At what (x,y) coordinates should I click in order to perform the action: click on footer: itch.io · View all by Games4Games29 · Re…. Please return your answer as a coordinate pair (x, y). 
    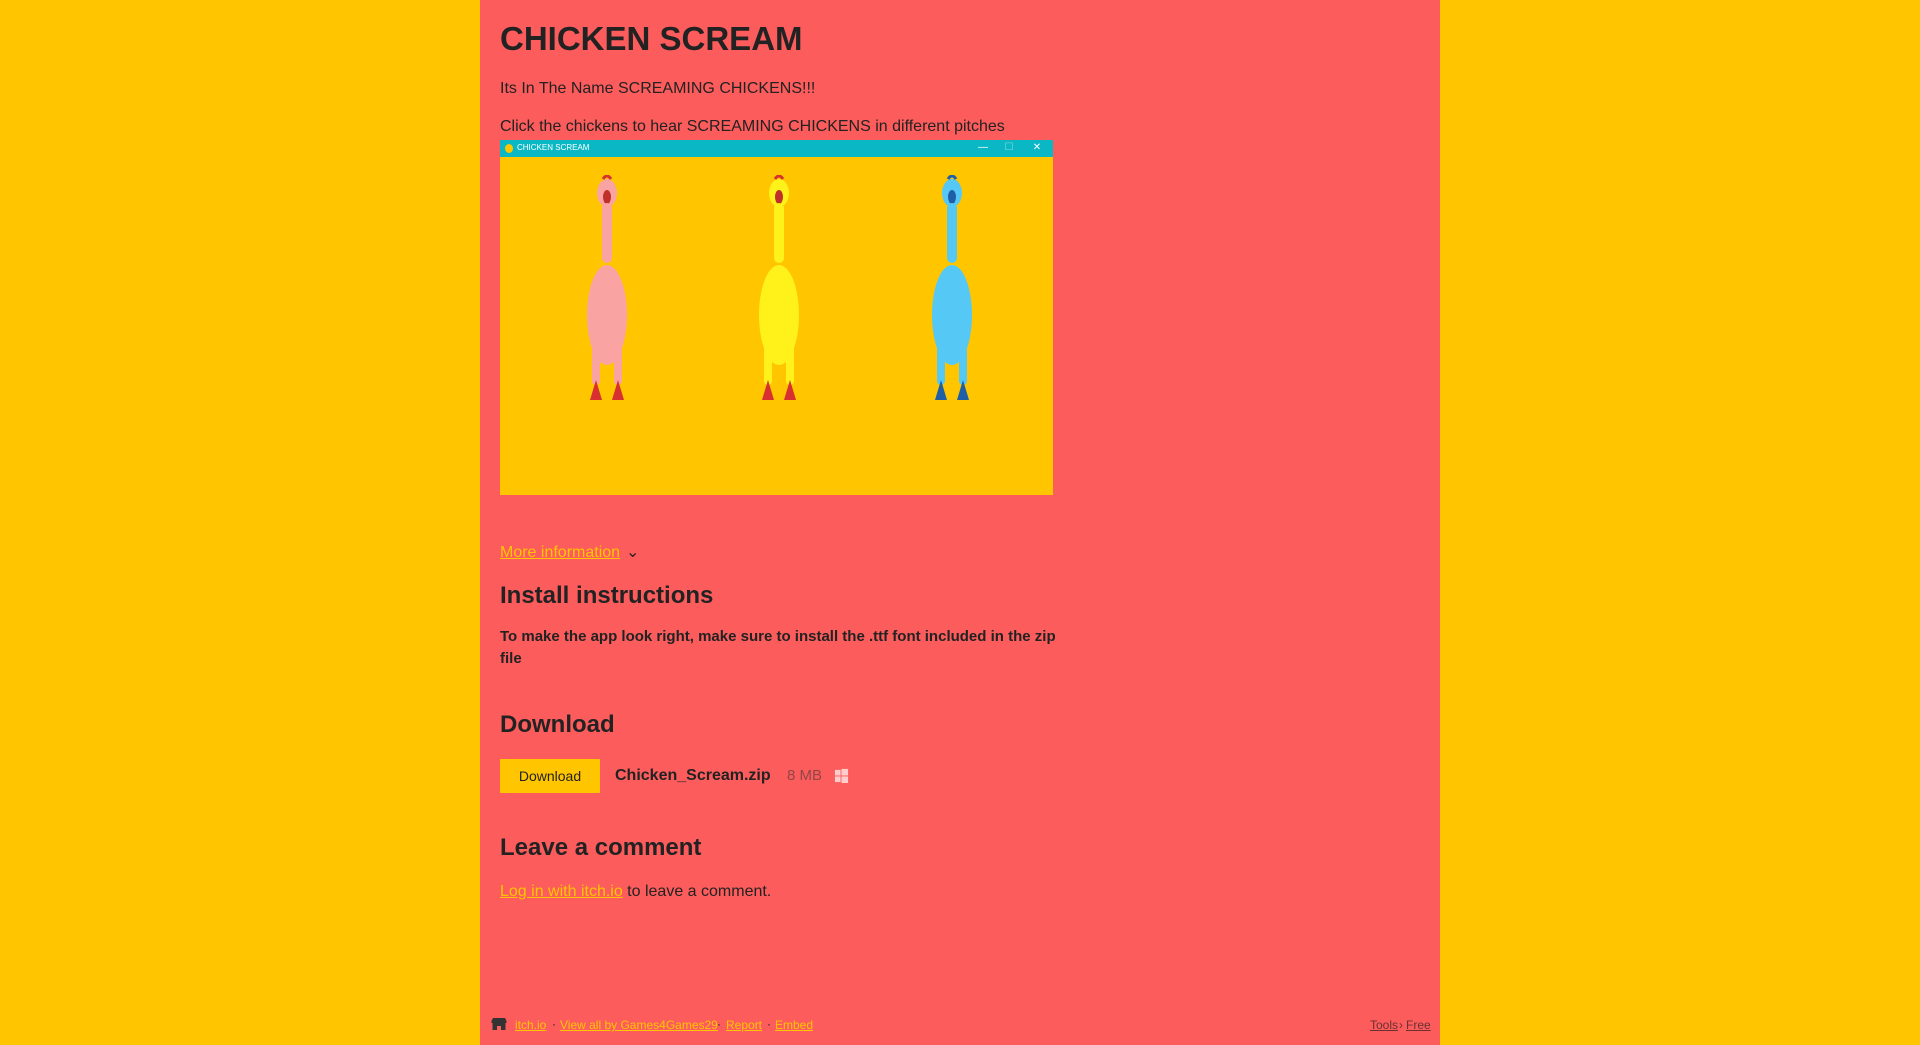
    Looking at the image, I should click on (960, 1026).